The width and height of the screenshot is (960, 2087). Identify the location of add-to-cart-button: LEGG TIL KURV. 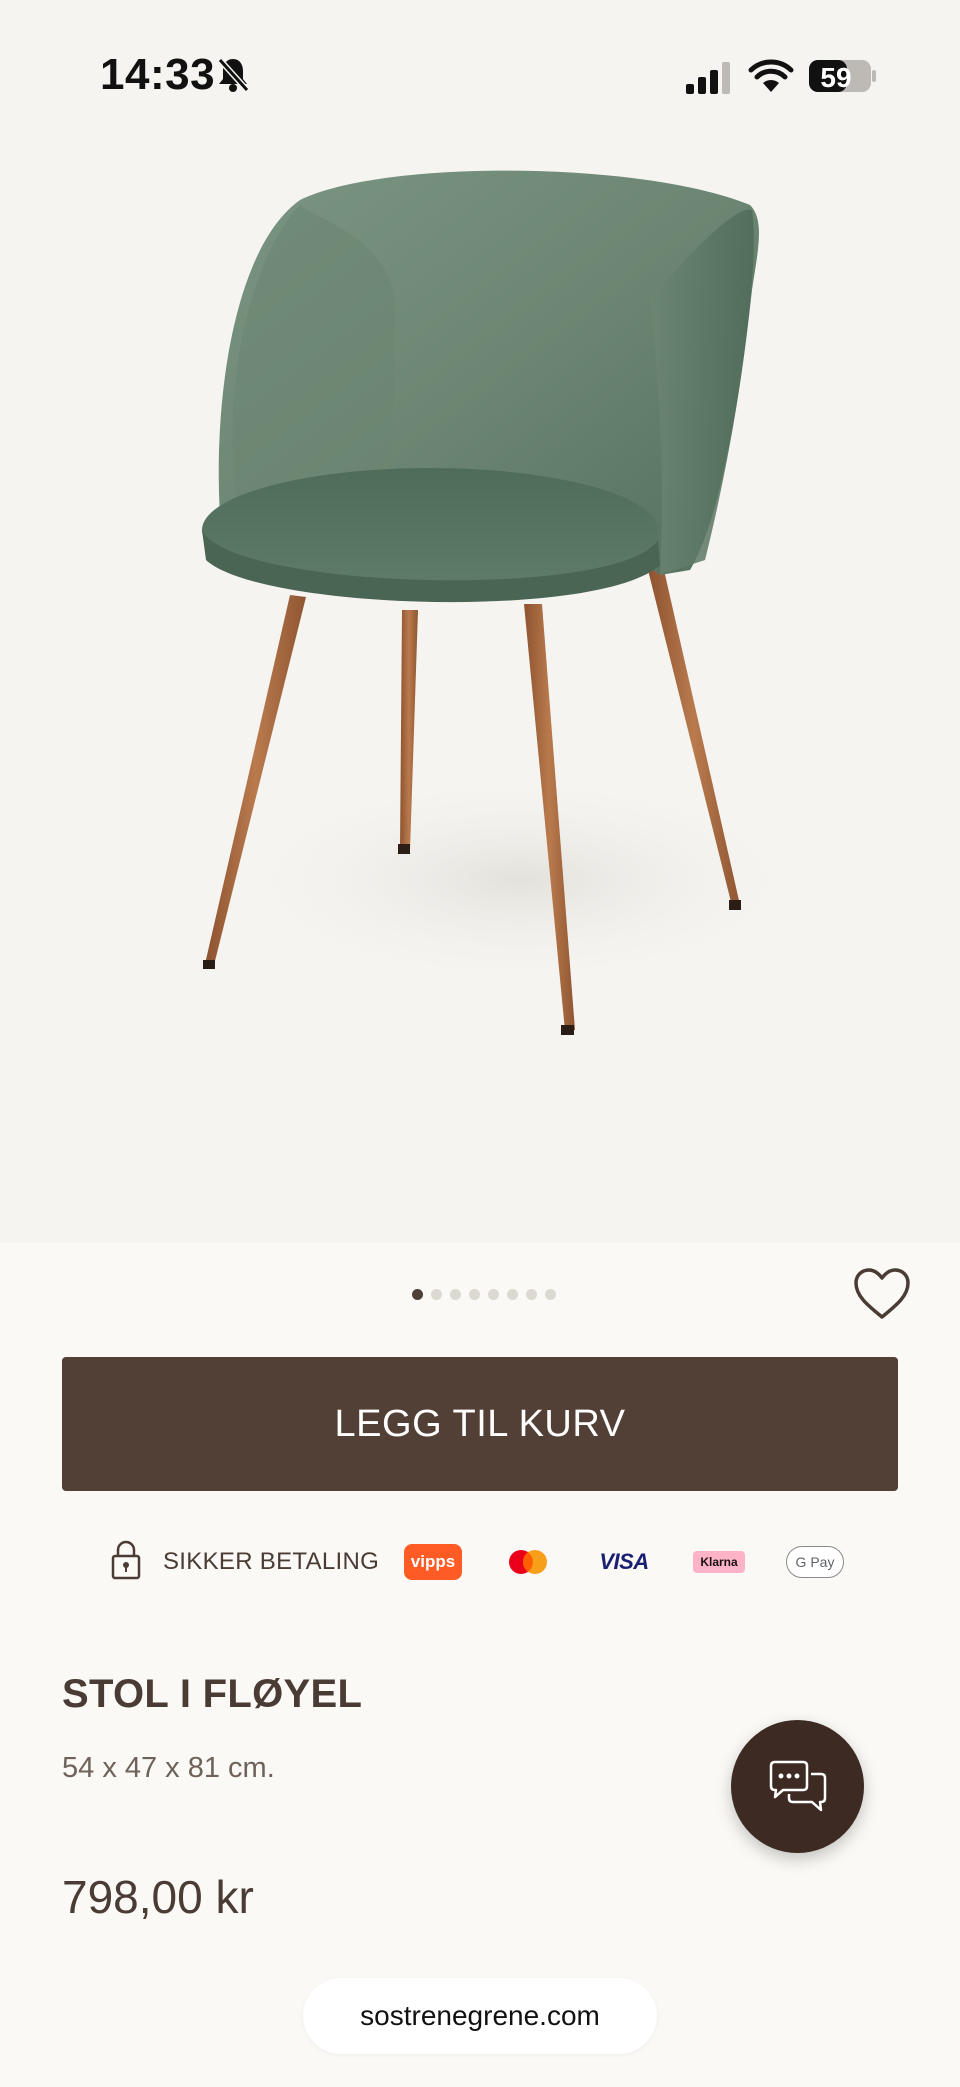
(480, 1424).